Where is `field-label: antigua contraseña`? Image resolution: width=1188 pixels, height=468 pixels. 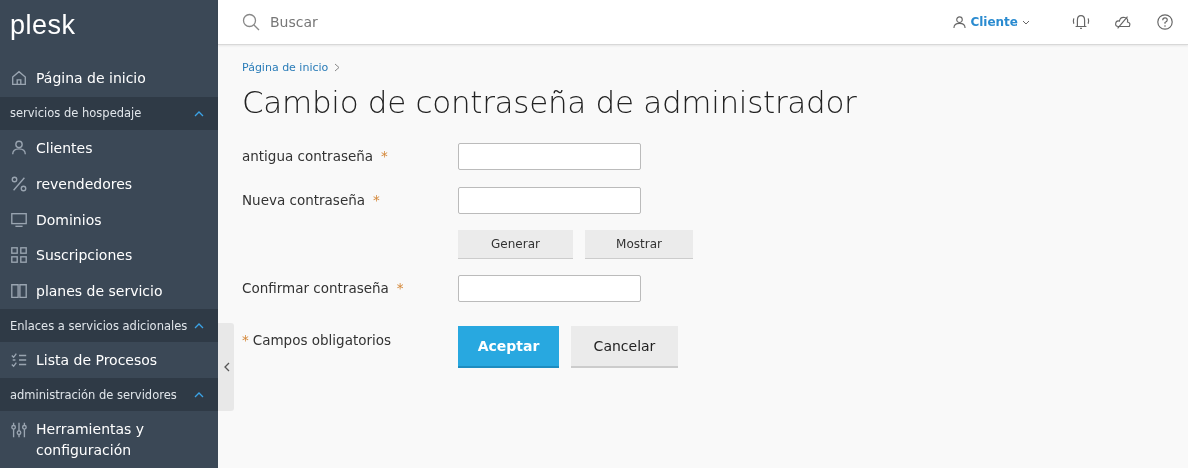
field-label: antigua contraseña is located at coordinates (308, 156).